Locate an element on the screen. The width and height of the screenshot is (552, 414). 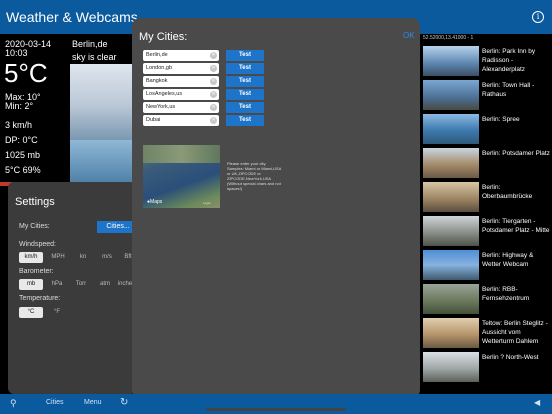
webcam-label: Berlin: Potsdamer Platz is located at coordinates (516, 153).